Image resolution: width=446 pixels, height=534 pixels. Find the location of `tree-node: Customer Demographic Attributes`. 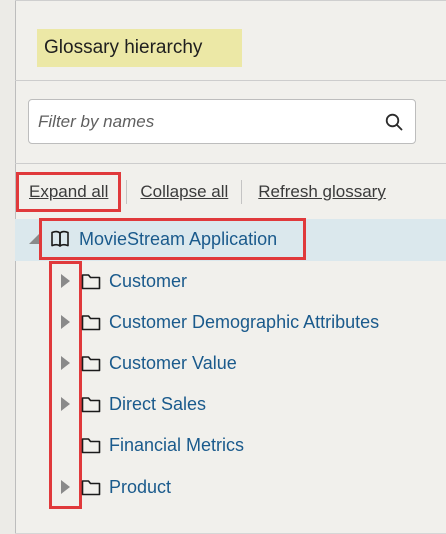

tree-node: Customer Demographic Attributes is located at coordinates (216, 322).